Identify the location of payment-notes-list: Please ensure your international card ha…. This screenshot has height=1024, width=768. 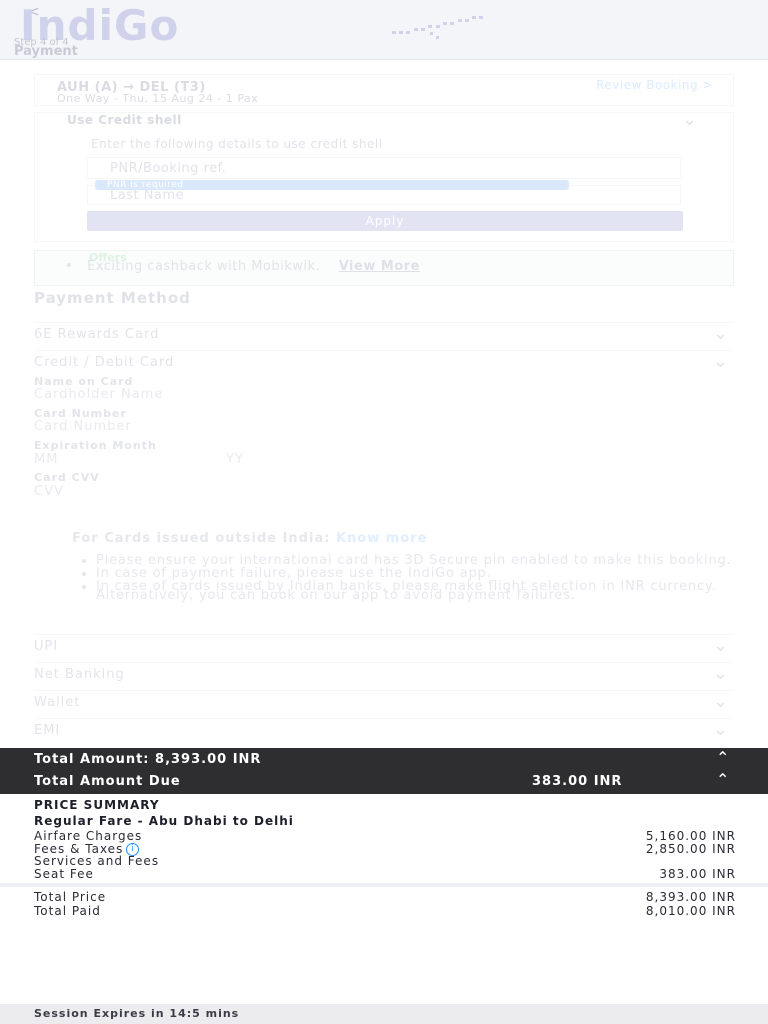
(397, 579).